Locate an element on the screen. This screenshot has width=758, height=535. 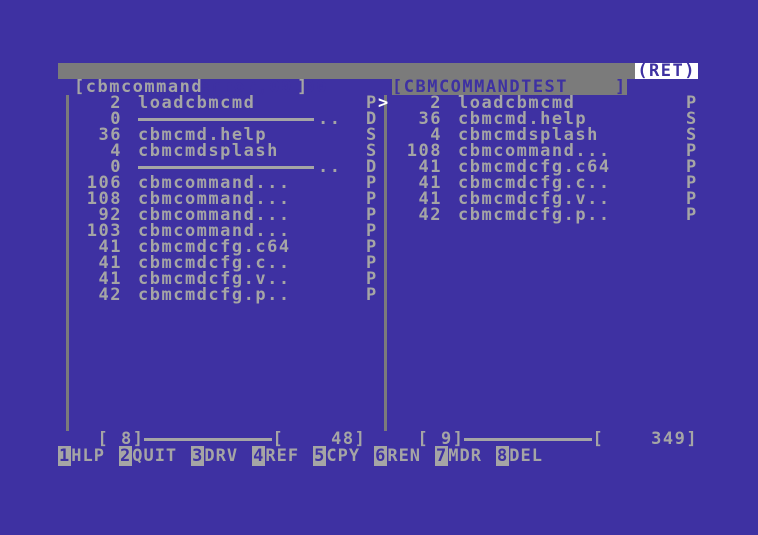
fkey-number: 5 is located at coordinates (320, 456).